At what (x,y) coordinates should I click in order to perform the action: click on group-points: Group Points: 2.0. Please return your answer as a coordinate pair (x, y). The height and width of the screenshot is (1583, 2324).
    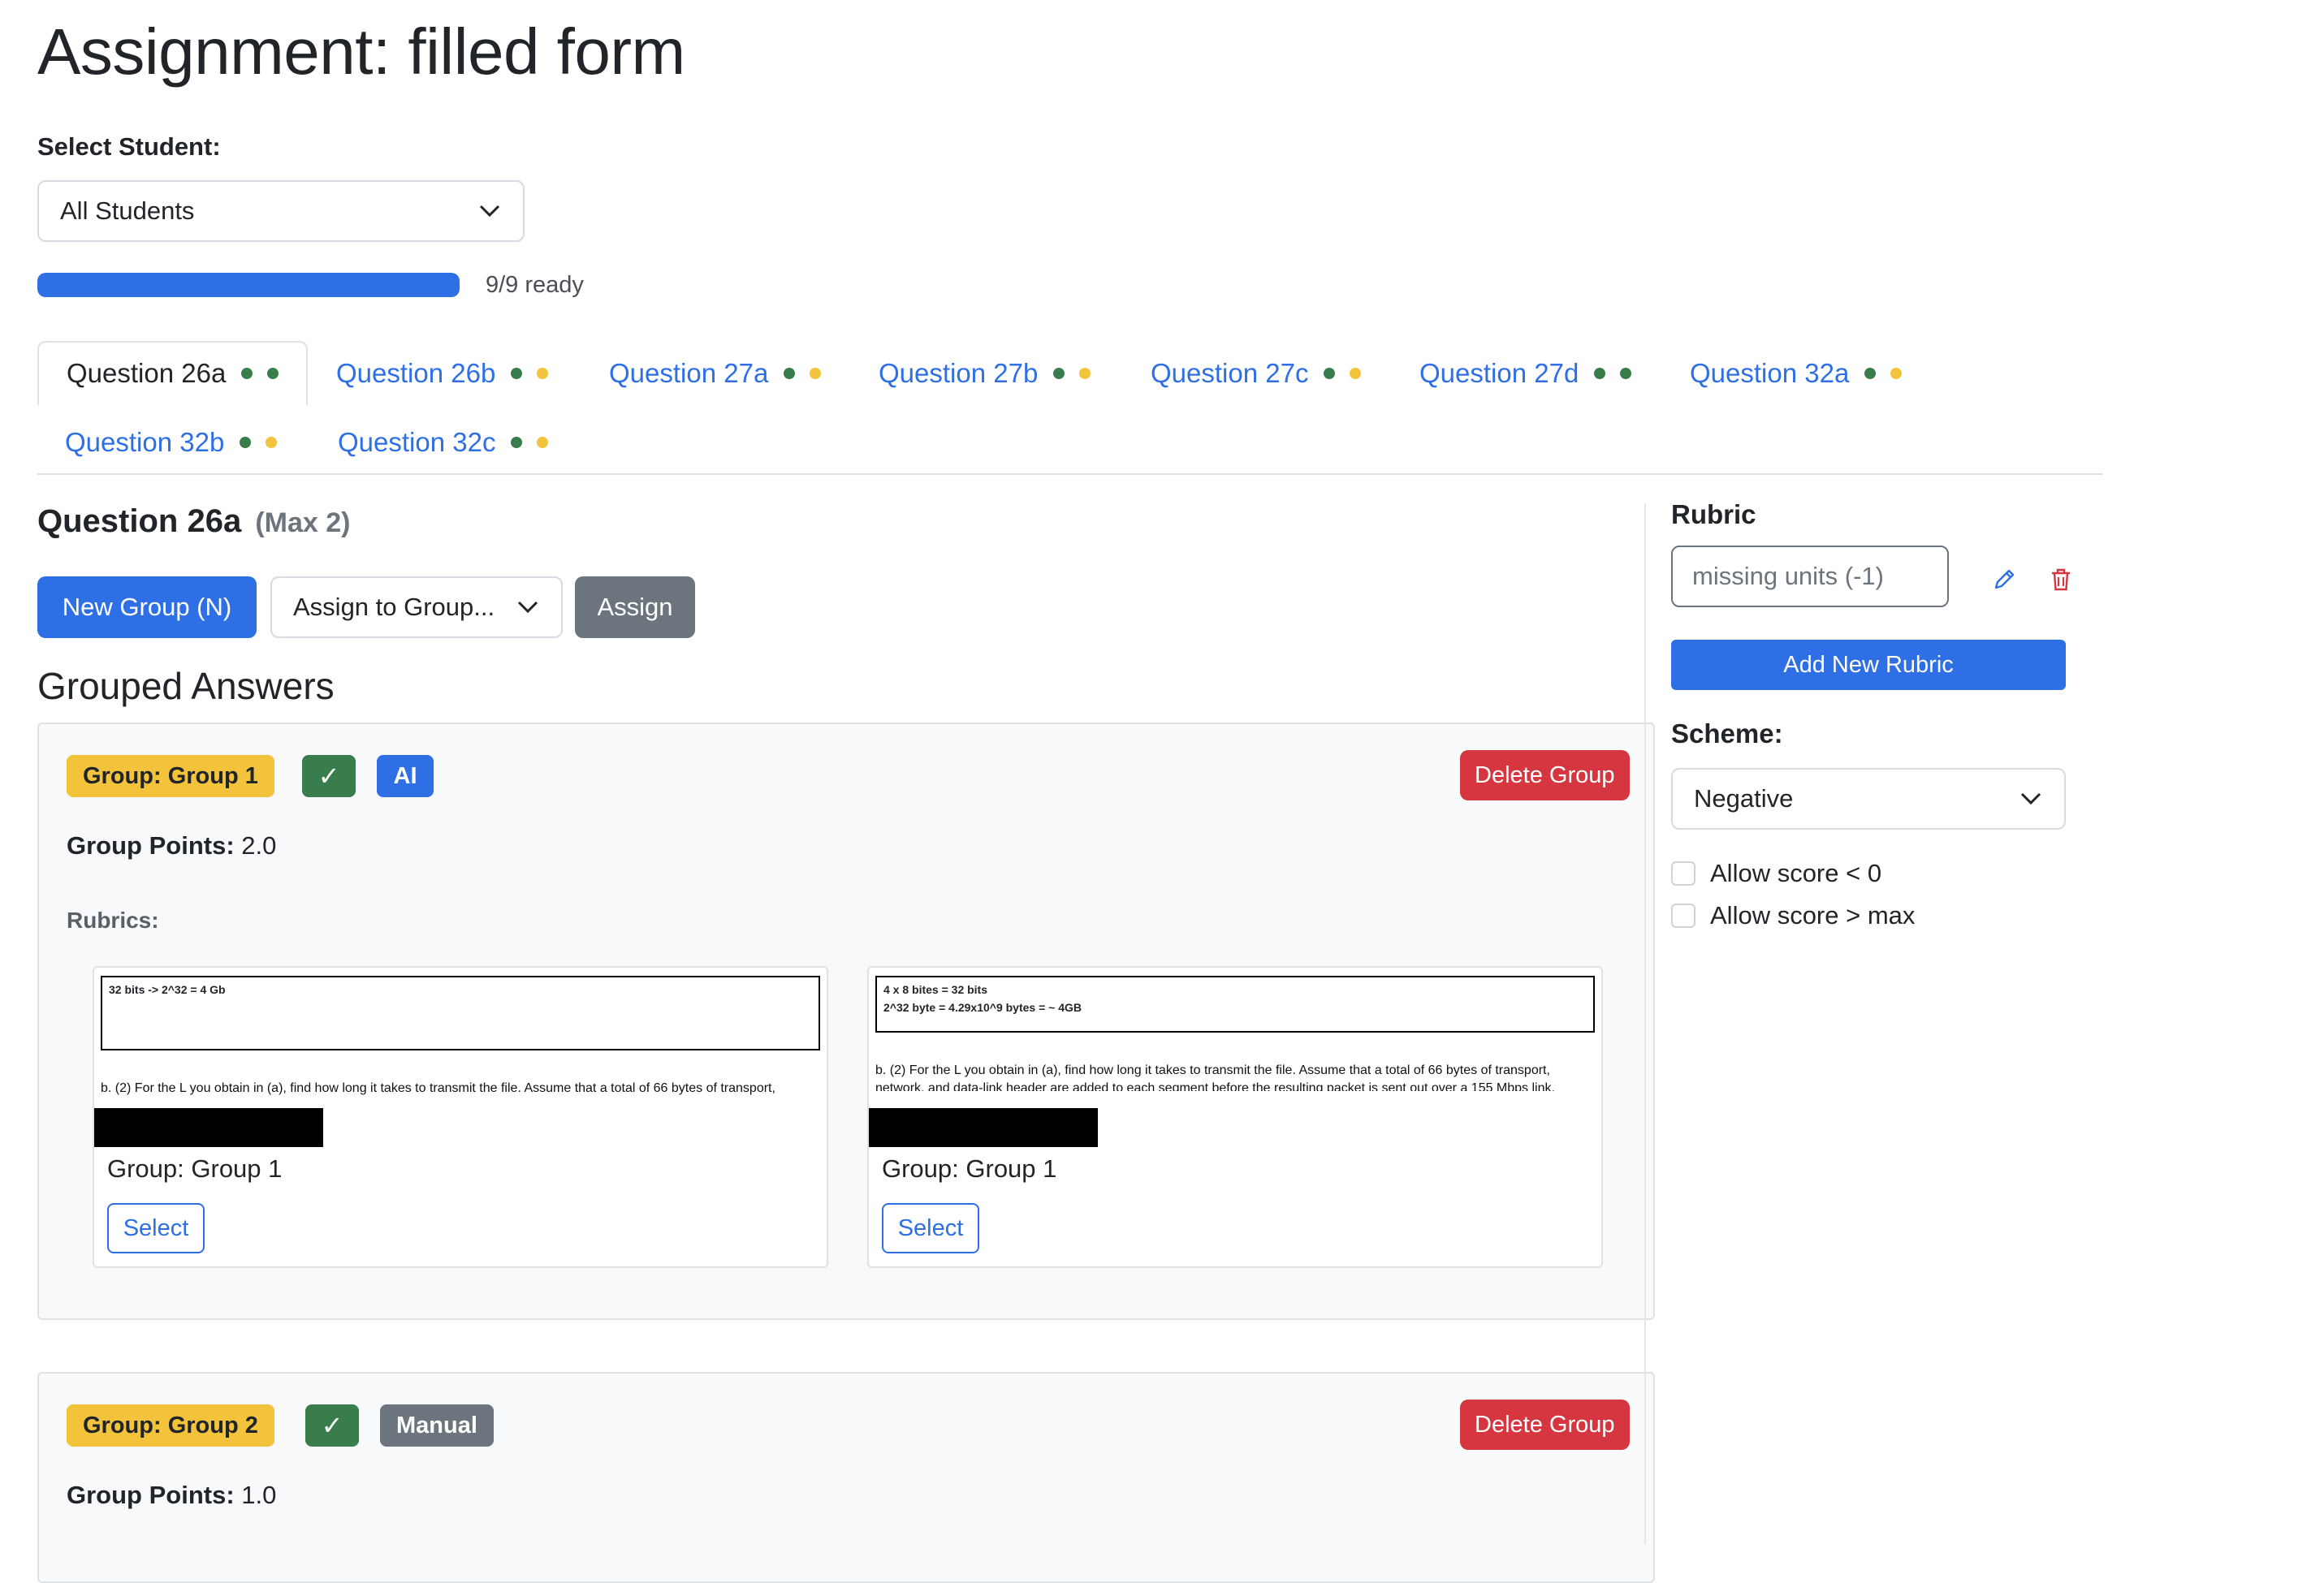
    Looking at the image, I should click on (171, 846).